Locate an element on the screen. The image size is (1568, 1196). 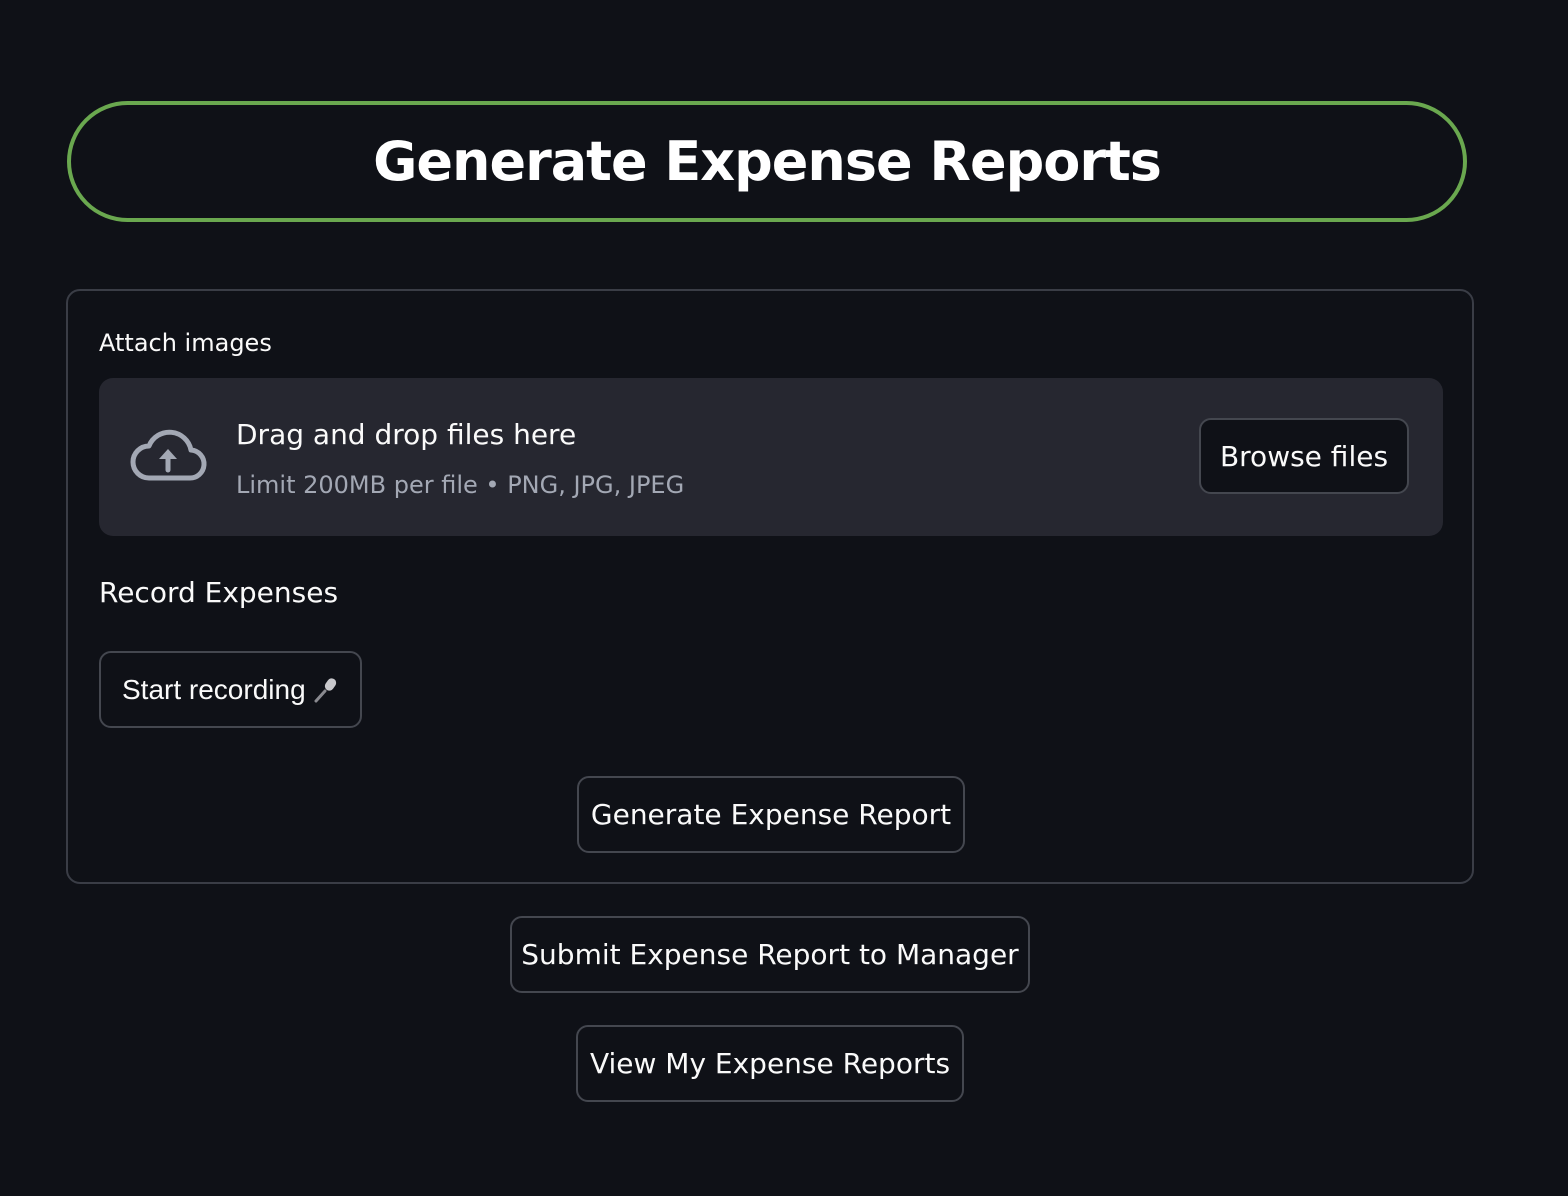
microphone-icon is located at coordinates (325, 689).